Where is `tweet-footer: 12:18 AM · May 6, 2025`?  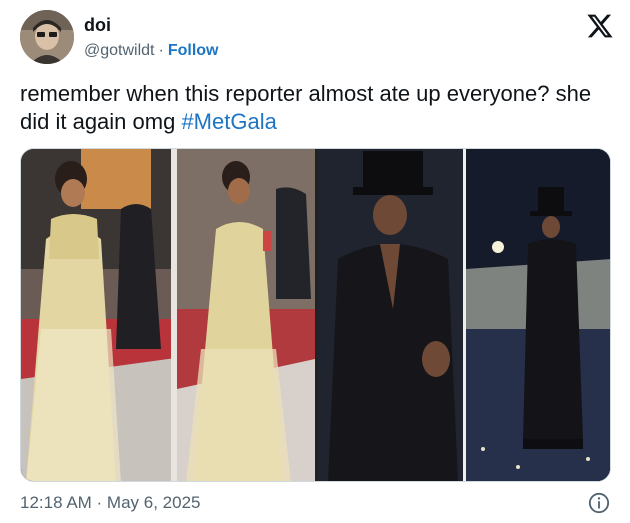
tweet-footer: 12:18 AM · May 6, 2025 is located at coordinates (316, 504).